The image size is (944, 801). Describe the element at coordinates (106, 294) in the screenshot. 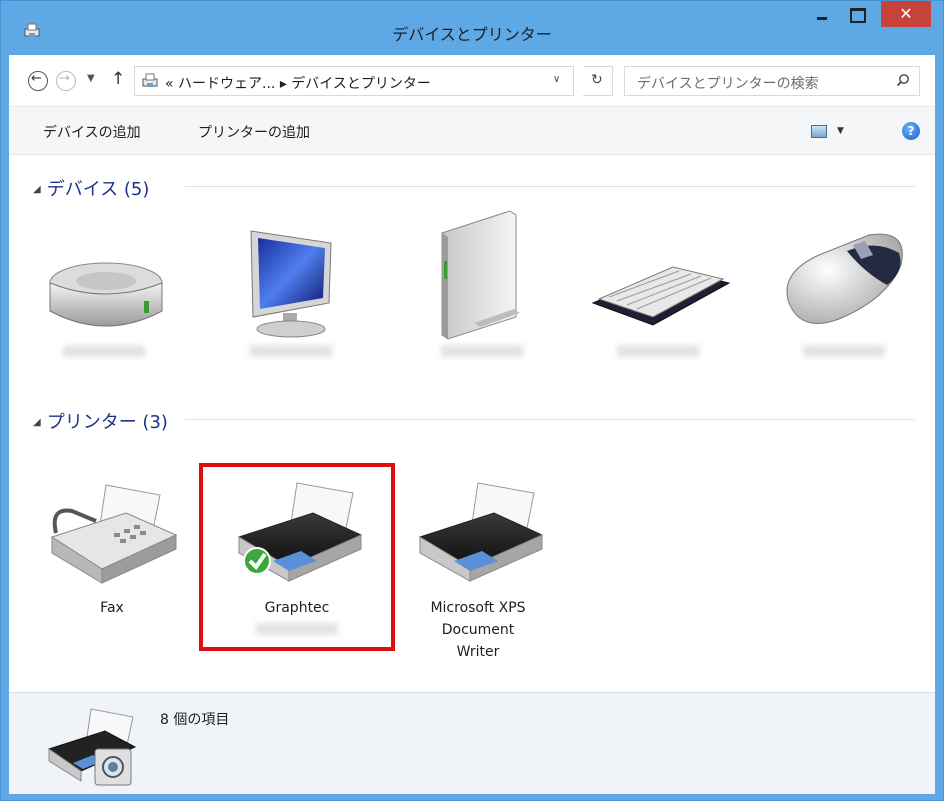

I see `hard-drive-icon` at that location.